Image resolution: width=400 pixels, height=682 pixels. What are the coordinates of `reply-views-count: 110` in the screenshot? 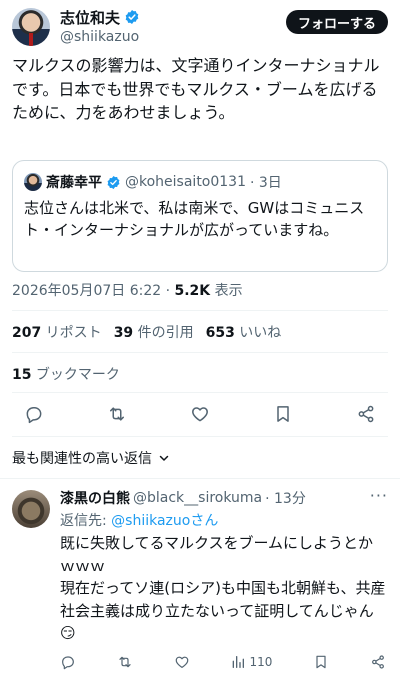 It's located at (261, 662).